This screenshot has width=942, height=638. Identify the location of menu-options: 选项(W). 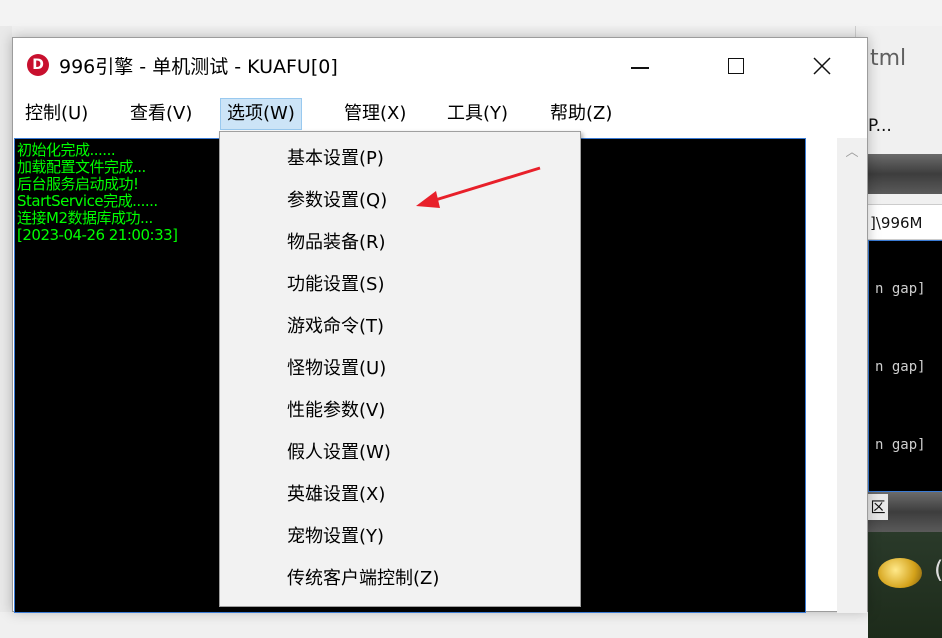
(261, 114).